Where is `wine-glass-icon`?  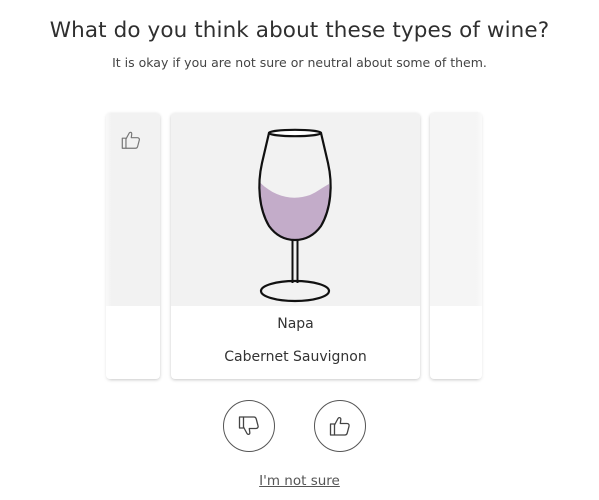
wine-glass-icon is located at coordinates (295, 215).